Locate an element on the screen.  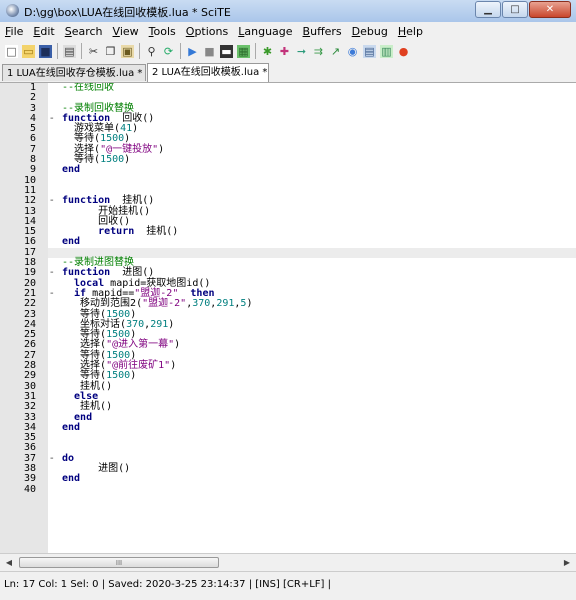
horizontal-scrollbar: ◀ III ▶ is located at coordinates (288, 562).